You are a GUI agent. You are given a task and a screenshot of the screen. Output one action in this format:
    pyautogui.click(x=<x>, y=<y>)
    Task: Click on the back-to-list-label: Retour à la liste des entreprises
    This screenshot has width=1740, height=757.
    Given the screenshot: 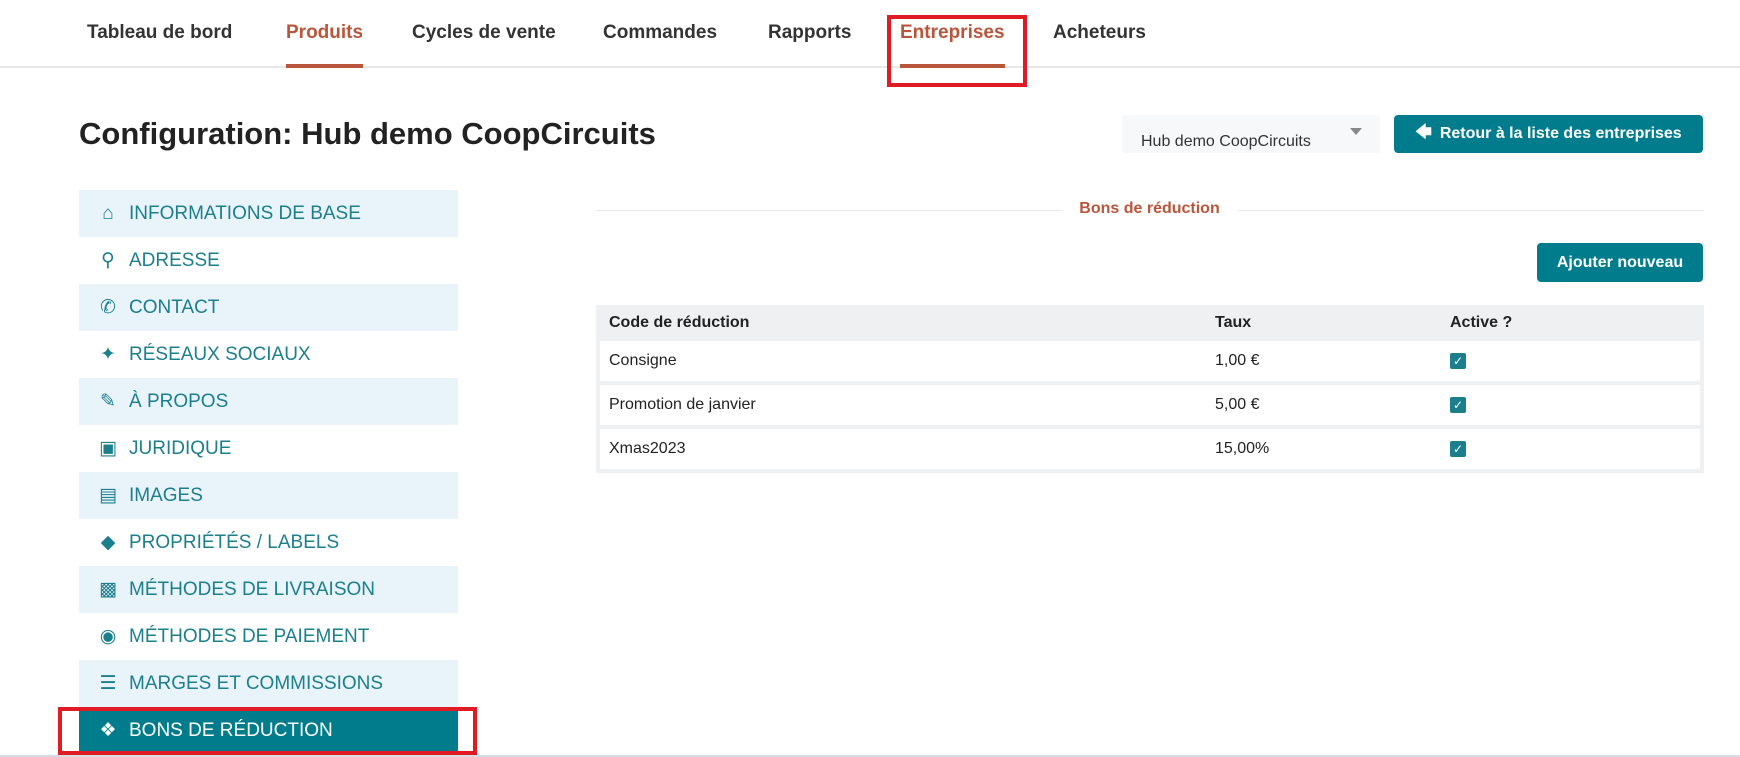 What is the action you would take?
    pyautogui.click(x=1560, y=133)
    